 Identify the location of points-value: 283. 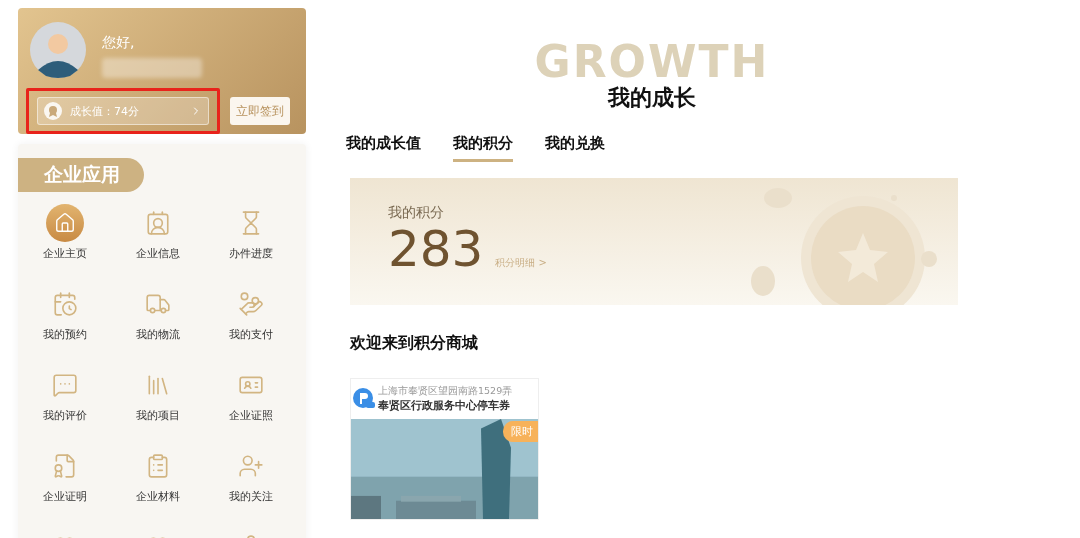
(436, 249).